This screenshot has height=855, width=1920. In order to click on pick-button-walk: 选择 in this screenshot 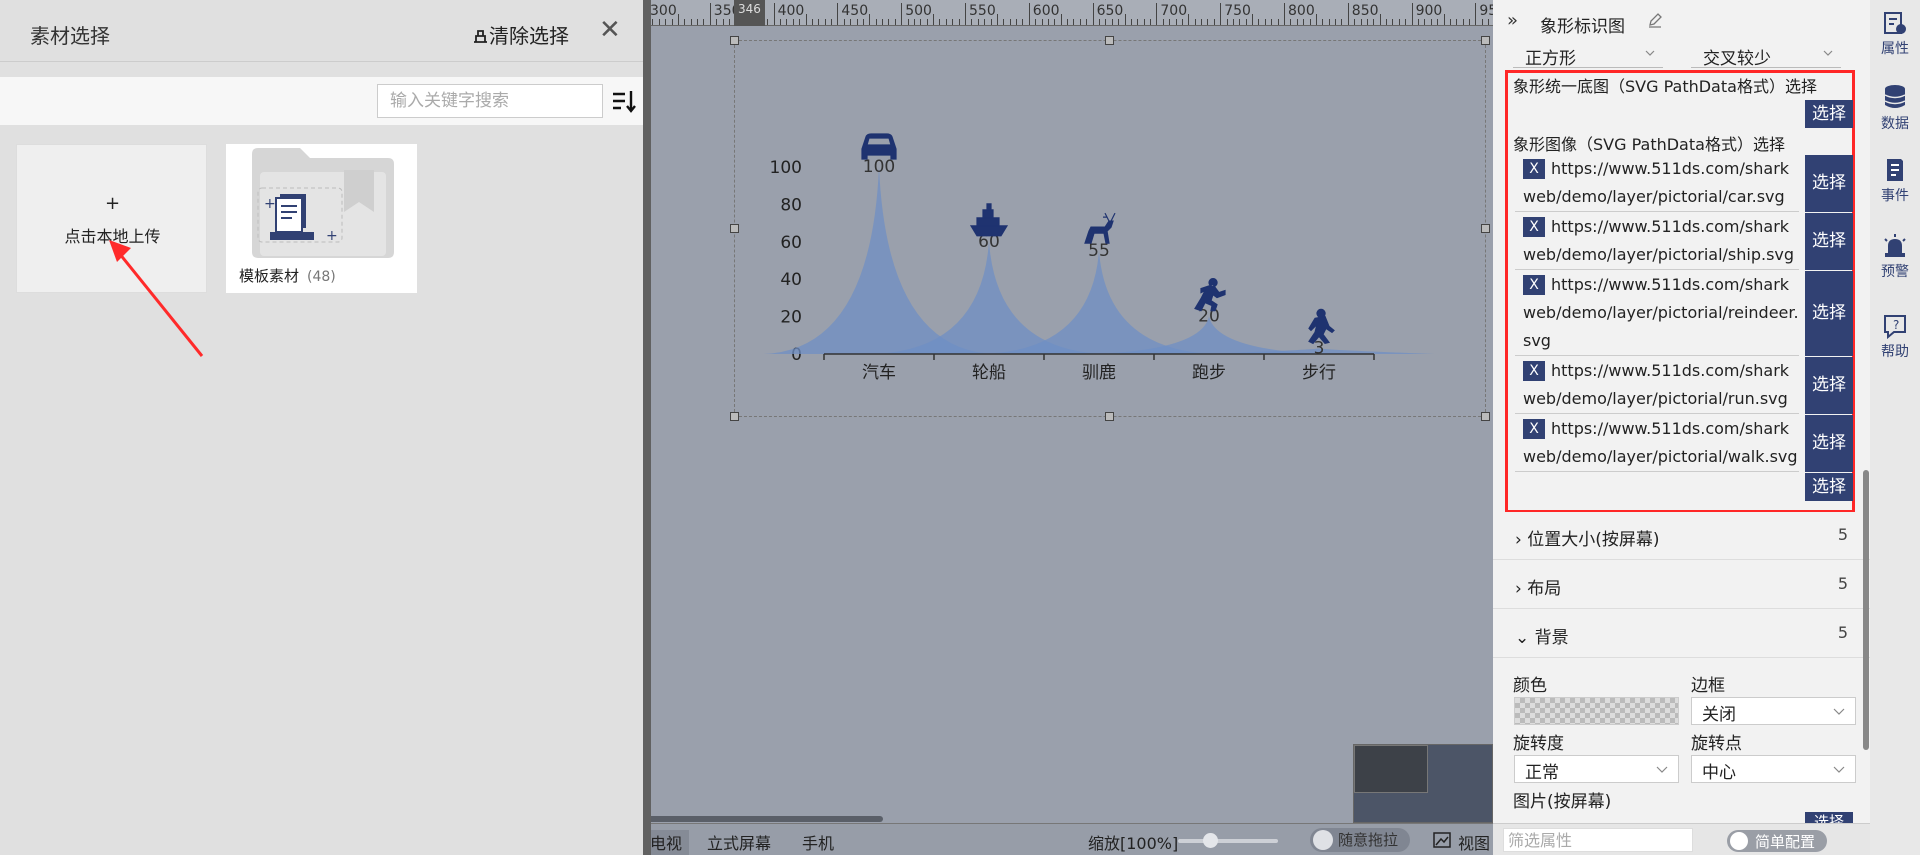, I will do `click(1829, 443)`.